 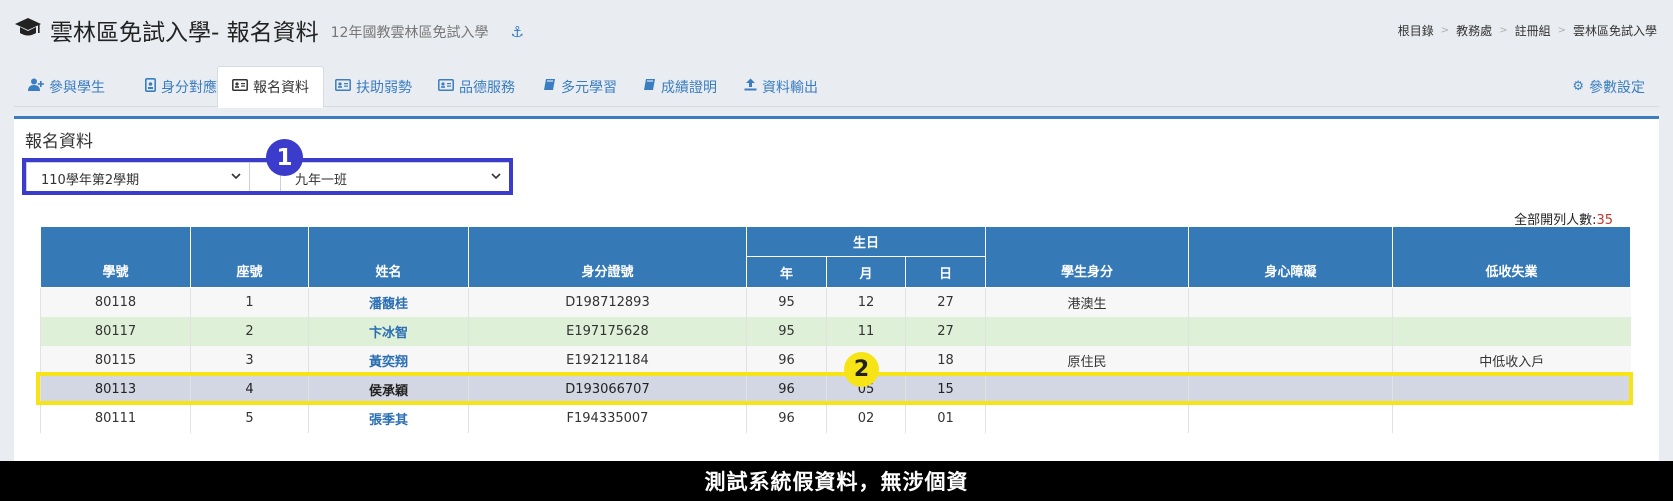 I want to click on cell-day: 01, so click(x=945, y=418).